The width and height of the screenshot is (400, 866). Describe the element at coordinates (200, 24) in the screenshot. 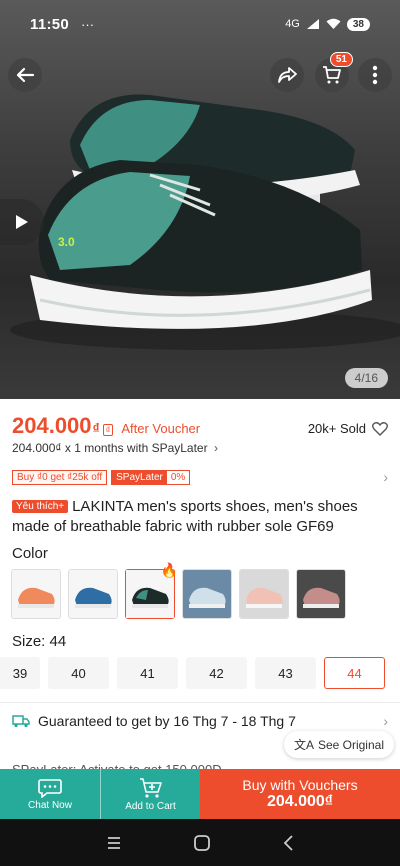

I see `status-bar: 11:50 ··· 4G 38` at that location.